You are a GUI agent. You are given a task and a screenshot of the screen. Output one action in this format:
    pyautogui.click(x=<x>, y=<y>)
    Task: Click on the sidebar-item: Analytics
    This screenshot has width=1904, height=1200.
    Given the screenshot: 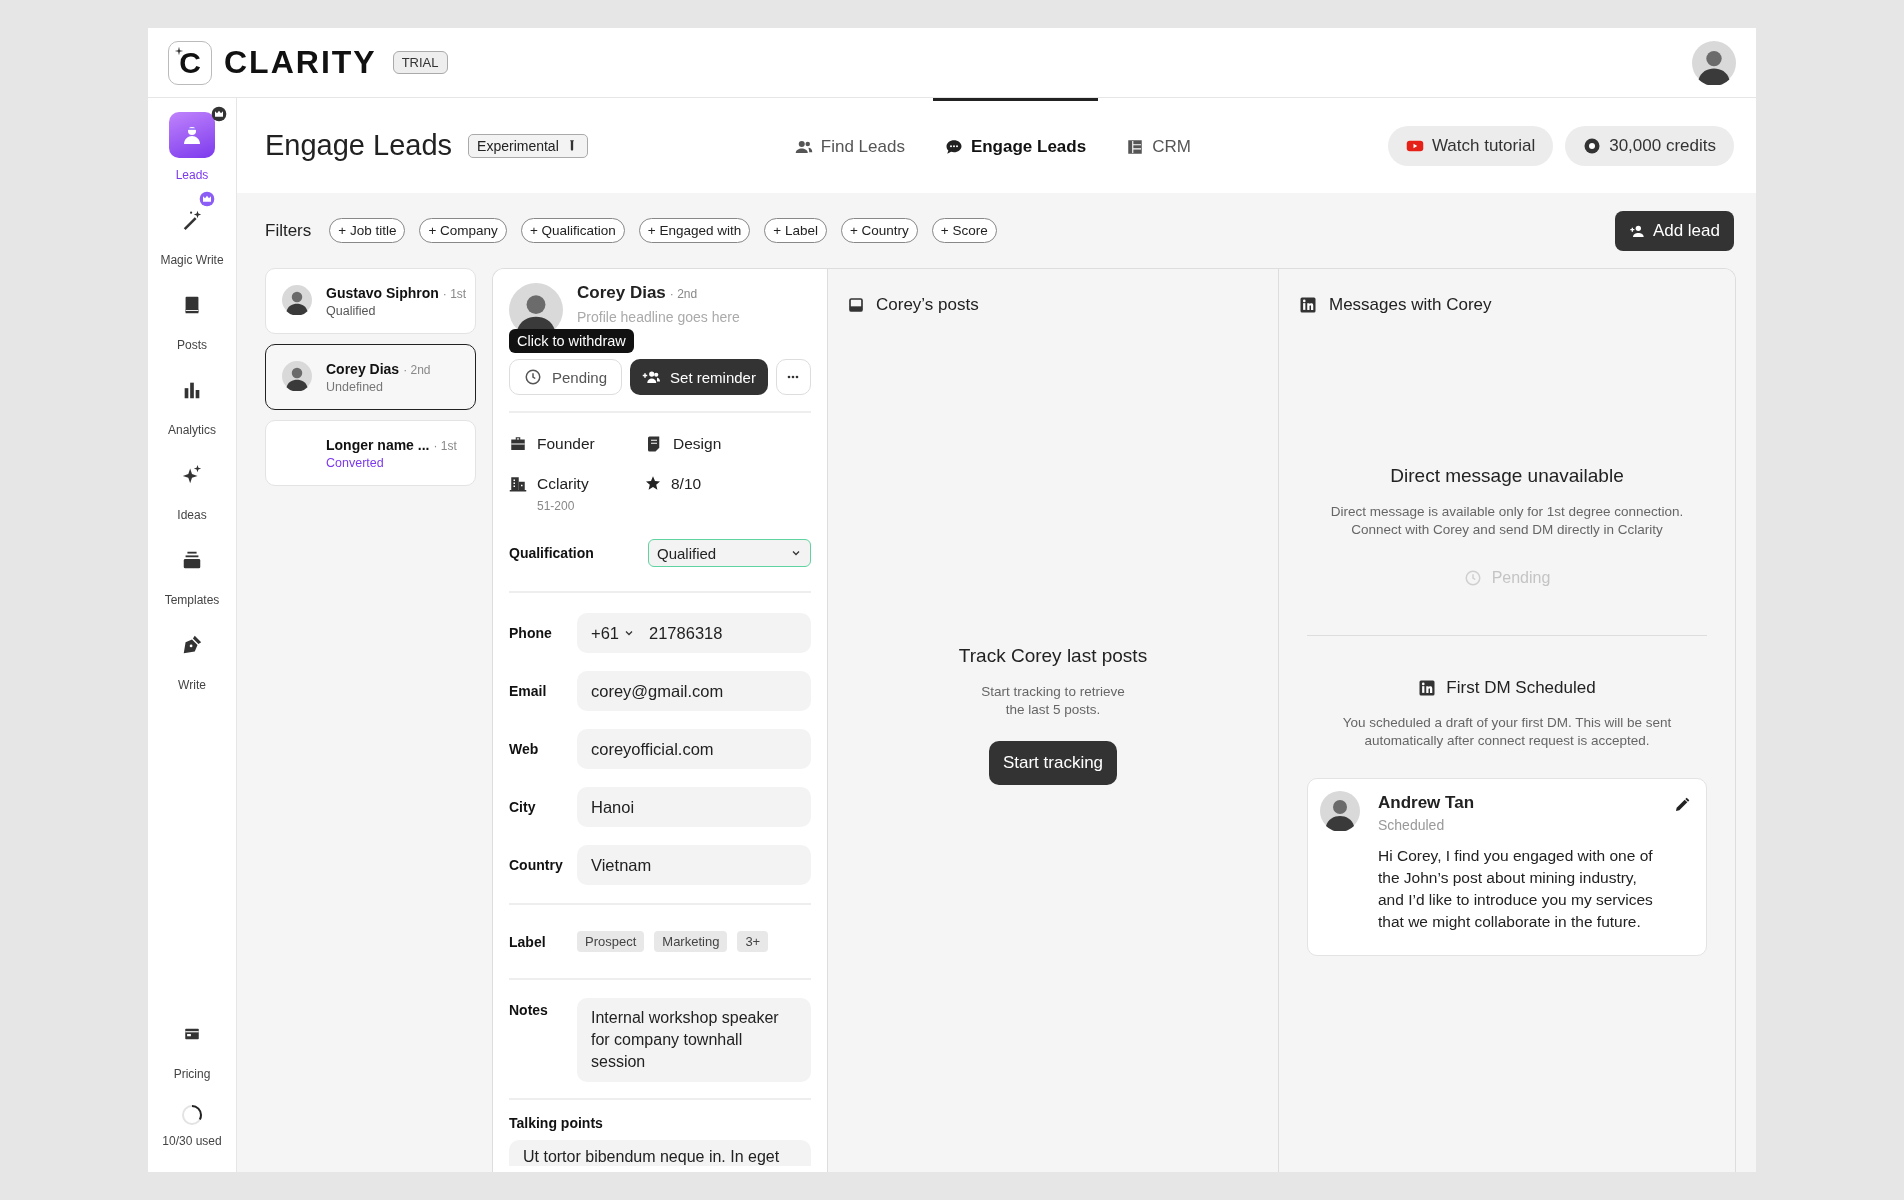 What is the action you would take?
    pyautogui.click(x=192, y=401)
    